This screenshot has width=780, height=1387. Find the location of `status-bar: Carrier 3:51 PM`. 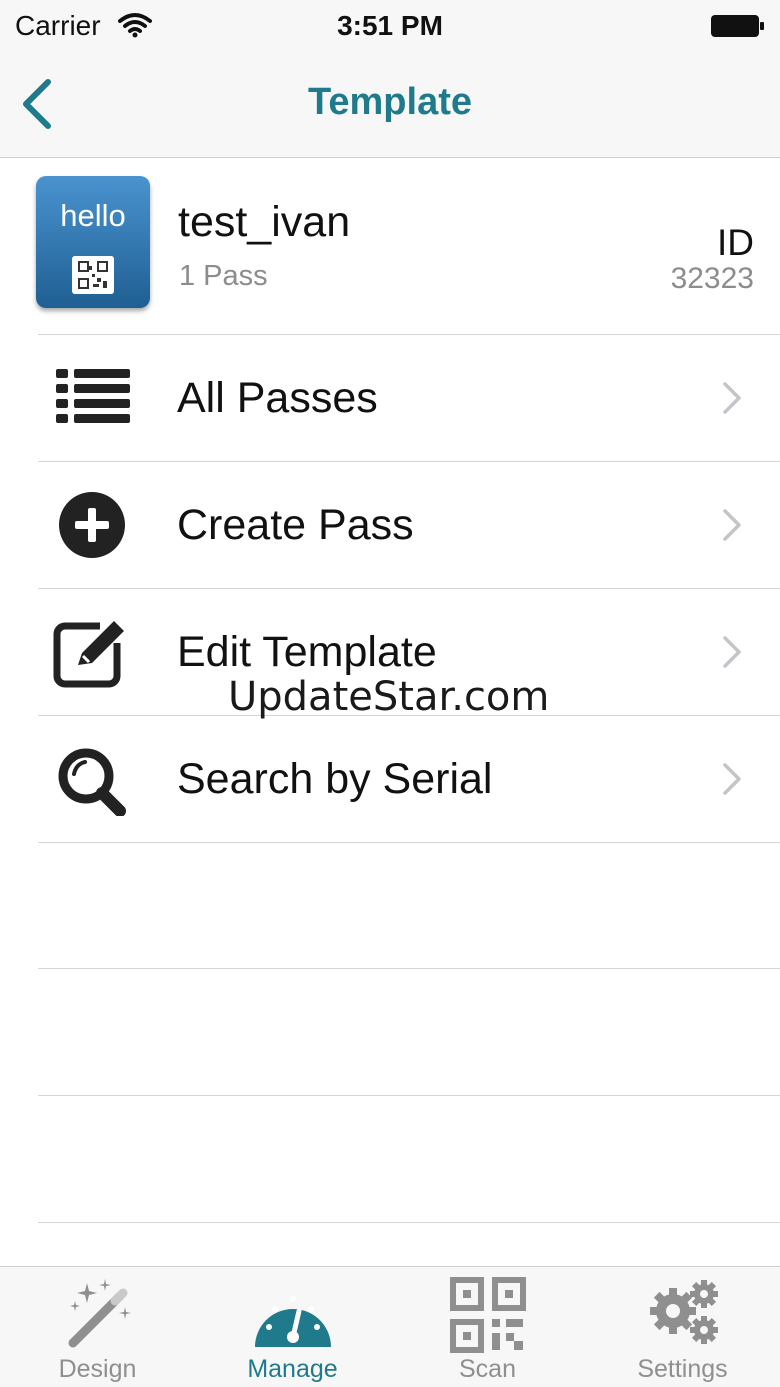

status-bar: Carrier 3:51 PM is located at coordinates (390, 26).